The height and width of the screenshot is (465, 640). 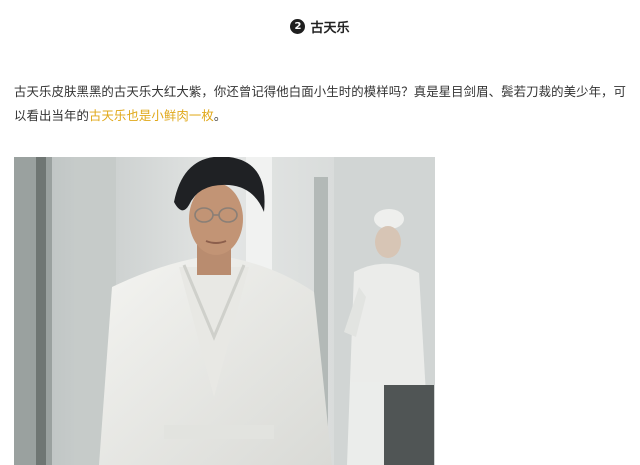 I want to click on section-heading: 2 古天乐, so click(x=320, y=26).